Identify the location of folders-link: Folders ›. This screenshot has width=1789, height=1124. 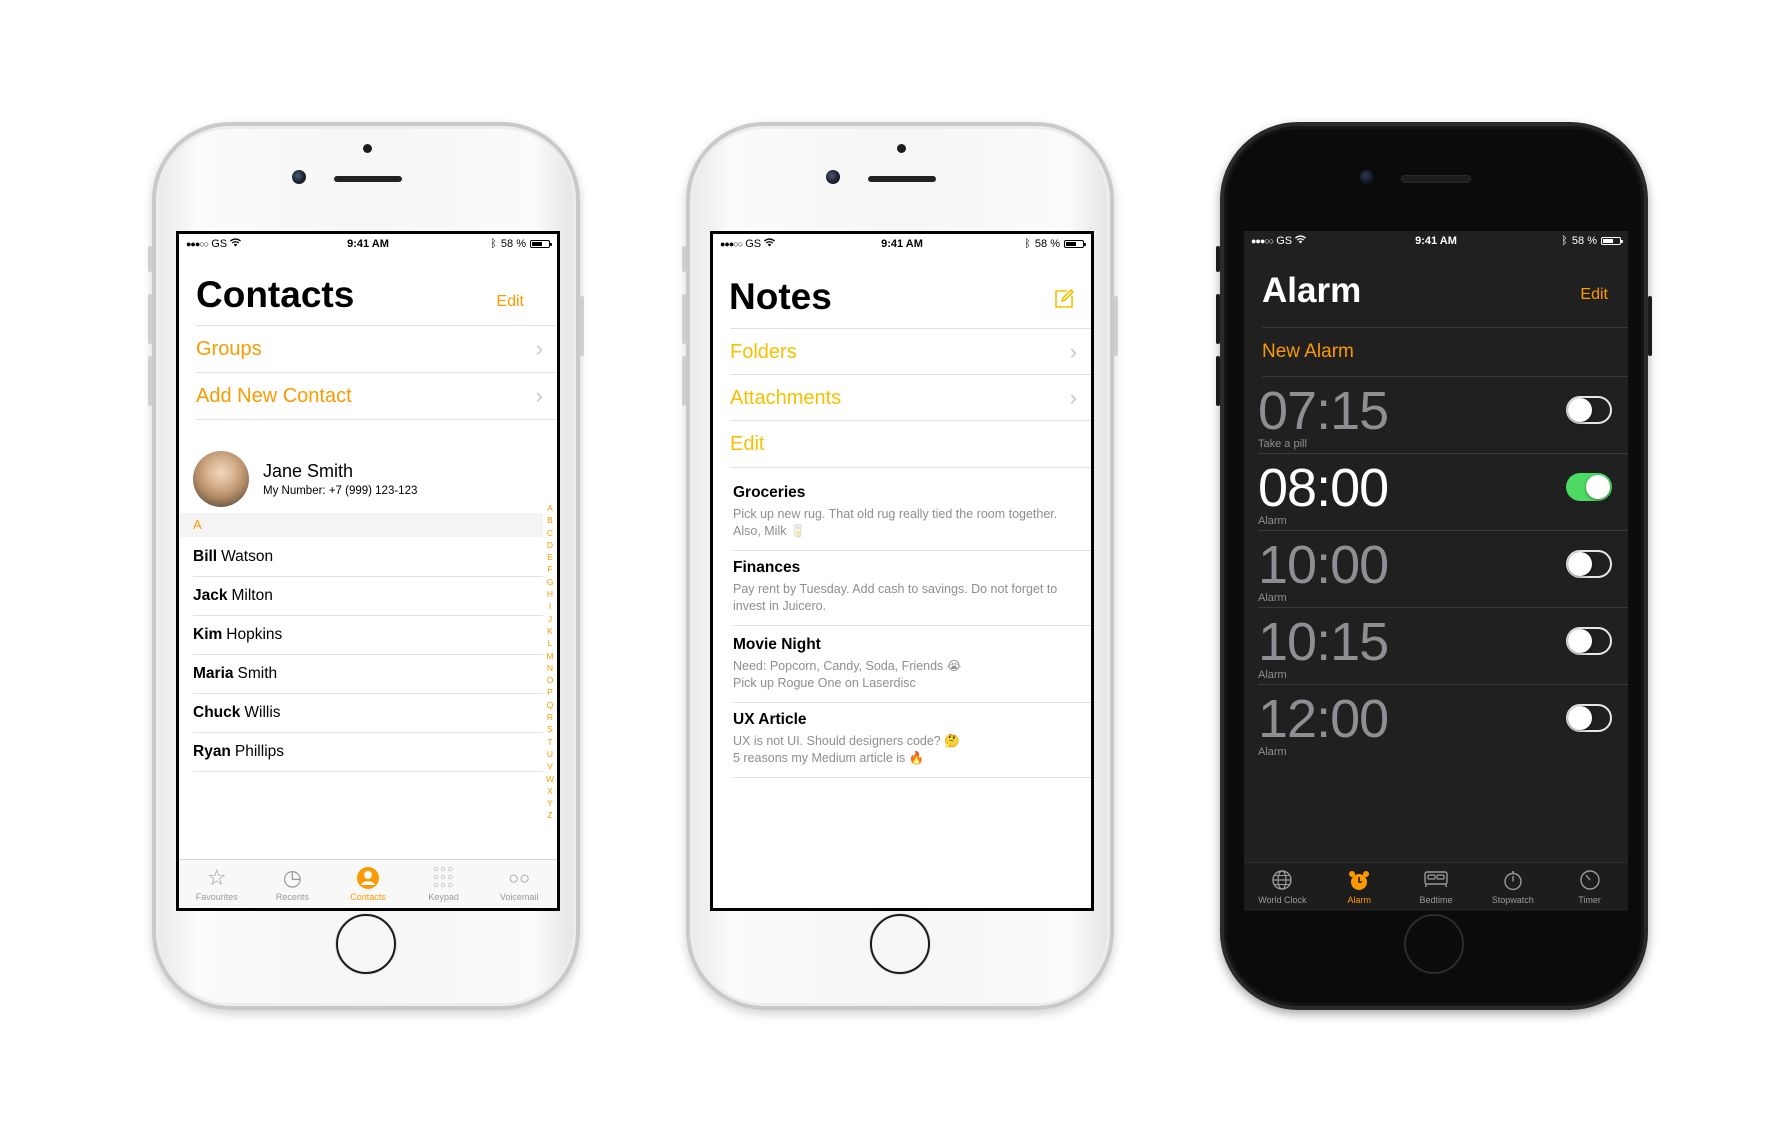
(910, 351).